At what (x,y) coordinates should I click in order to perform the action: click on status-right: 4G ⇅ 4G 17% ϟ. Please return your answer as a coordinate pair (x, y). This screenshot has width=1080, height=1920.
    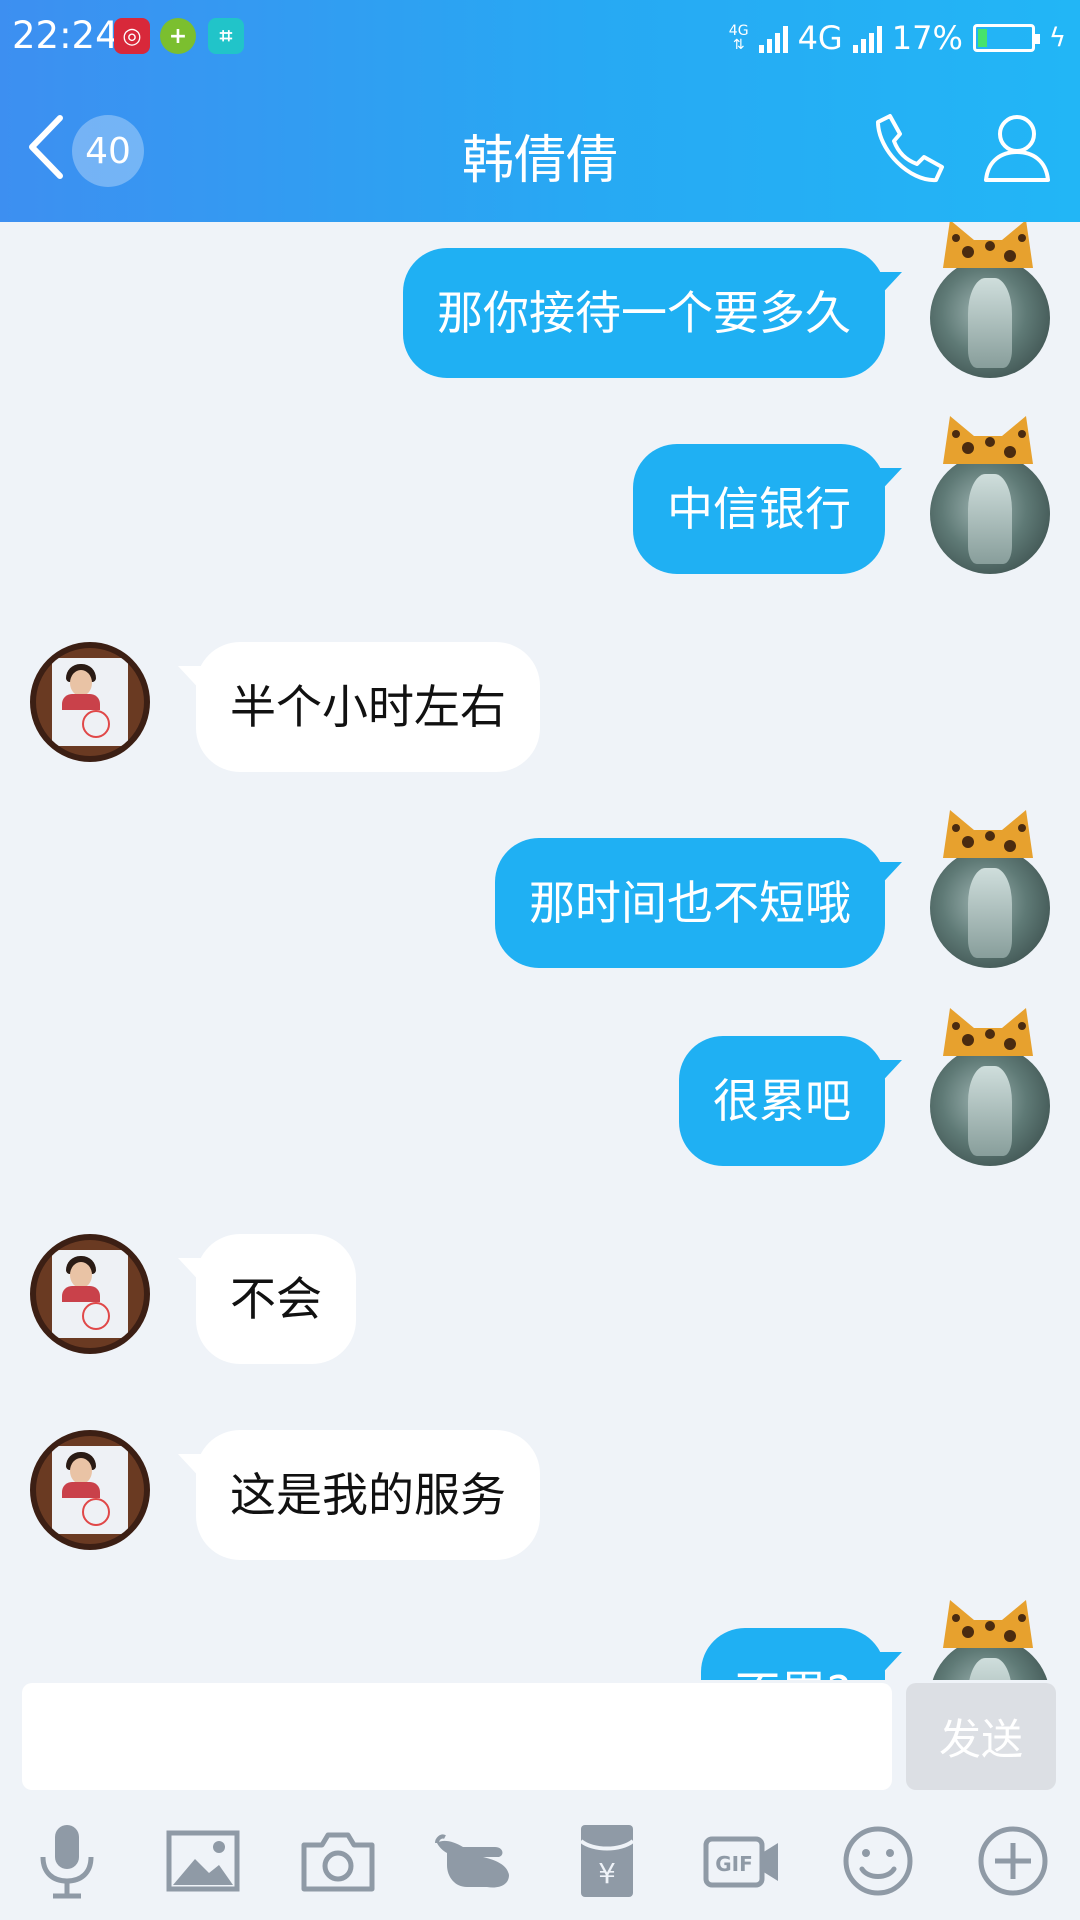
    Looking at the image, I should click on (897, 38).